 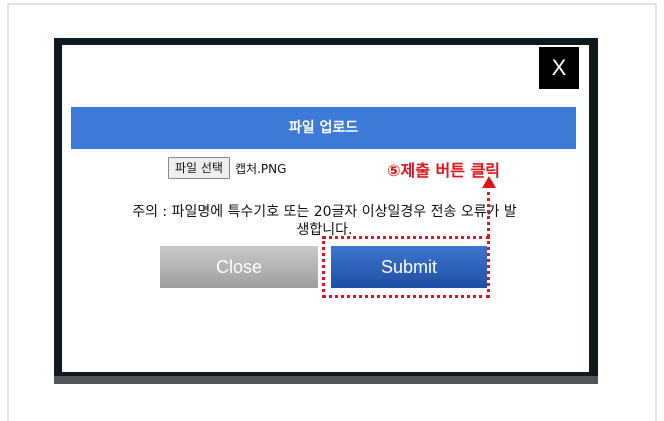 What do you see at coordinates (239, 267) in the screenshot?
I see `close-button: Close` at bounding box center [239, 267].